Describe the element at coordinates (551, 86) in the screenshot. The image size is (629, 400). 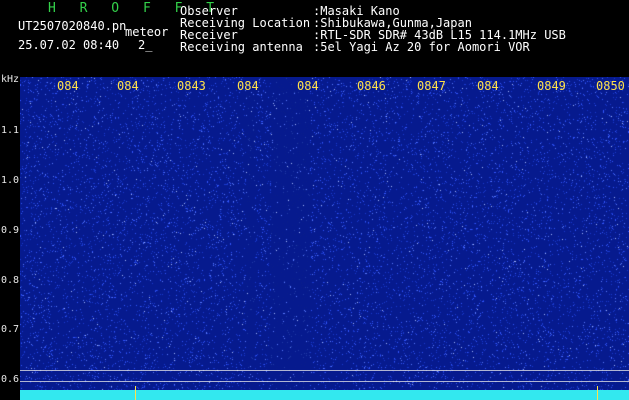
I see `time-label: 0849` at that location.